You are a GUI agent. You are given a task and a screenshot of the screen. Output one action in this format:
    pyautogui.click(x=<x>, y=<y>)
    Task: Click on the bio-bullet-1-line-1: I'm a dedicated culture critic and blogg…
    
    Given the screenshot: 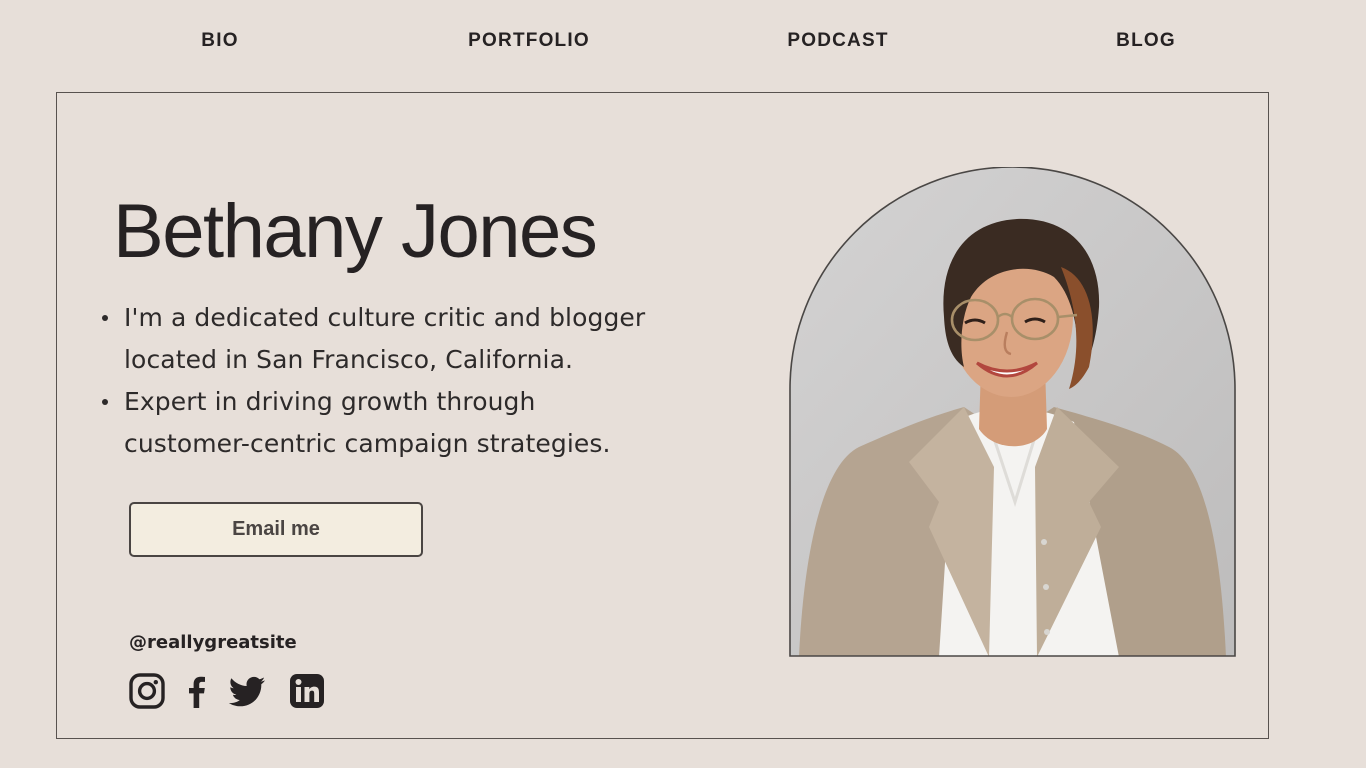 What is the action you would take?
    pyautogui.click(x=385, y=317)
    